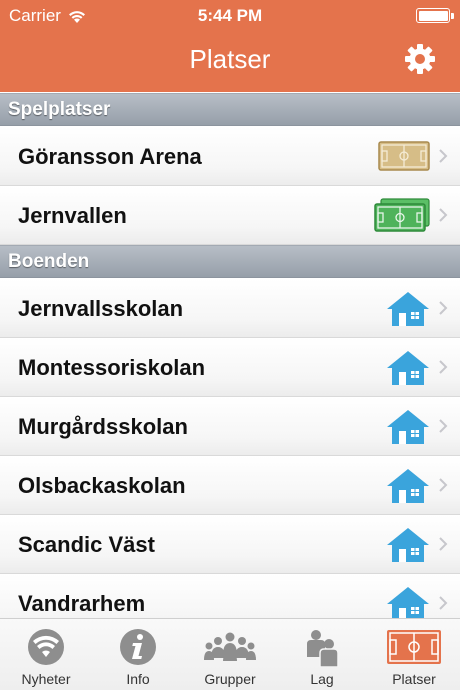 The width and height of the screenshot is (460, 690). What do you see at coordinates (110, 156) in the screenshot?
I see `list-item-label: Göransson Arena` at bounding box center [110, 156].